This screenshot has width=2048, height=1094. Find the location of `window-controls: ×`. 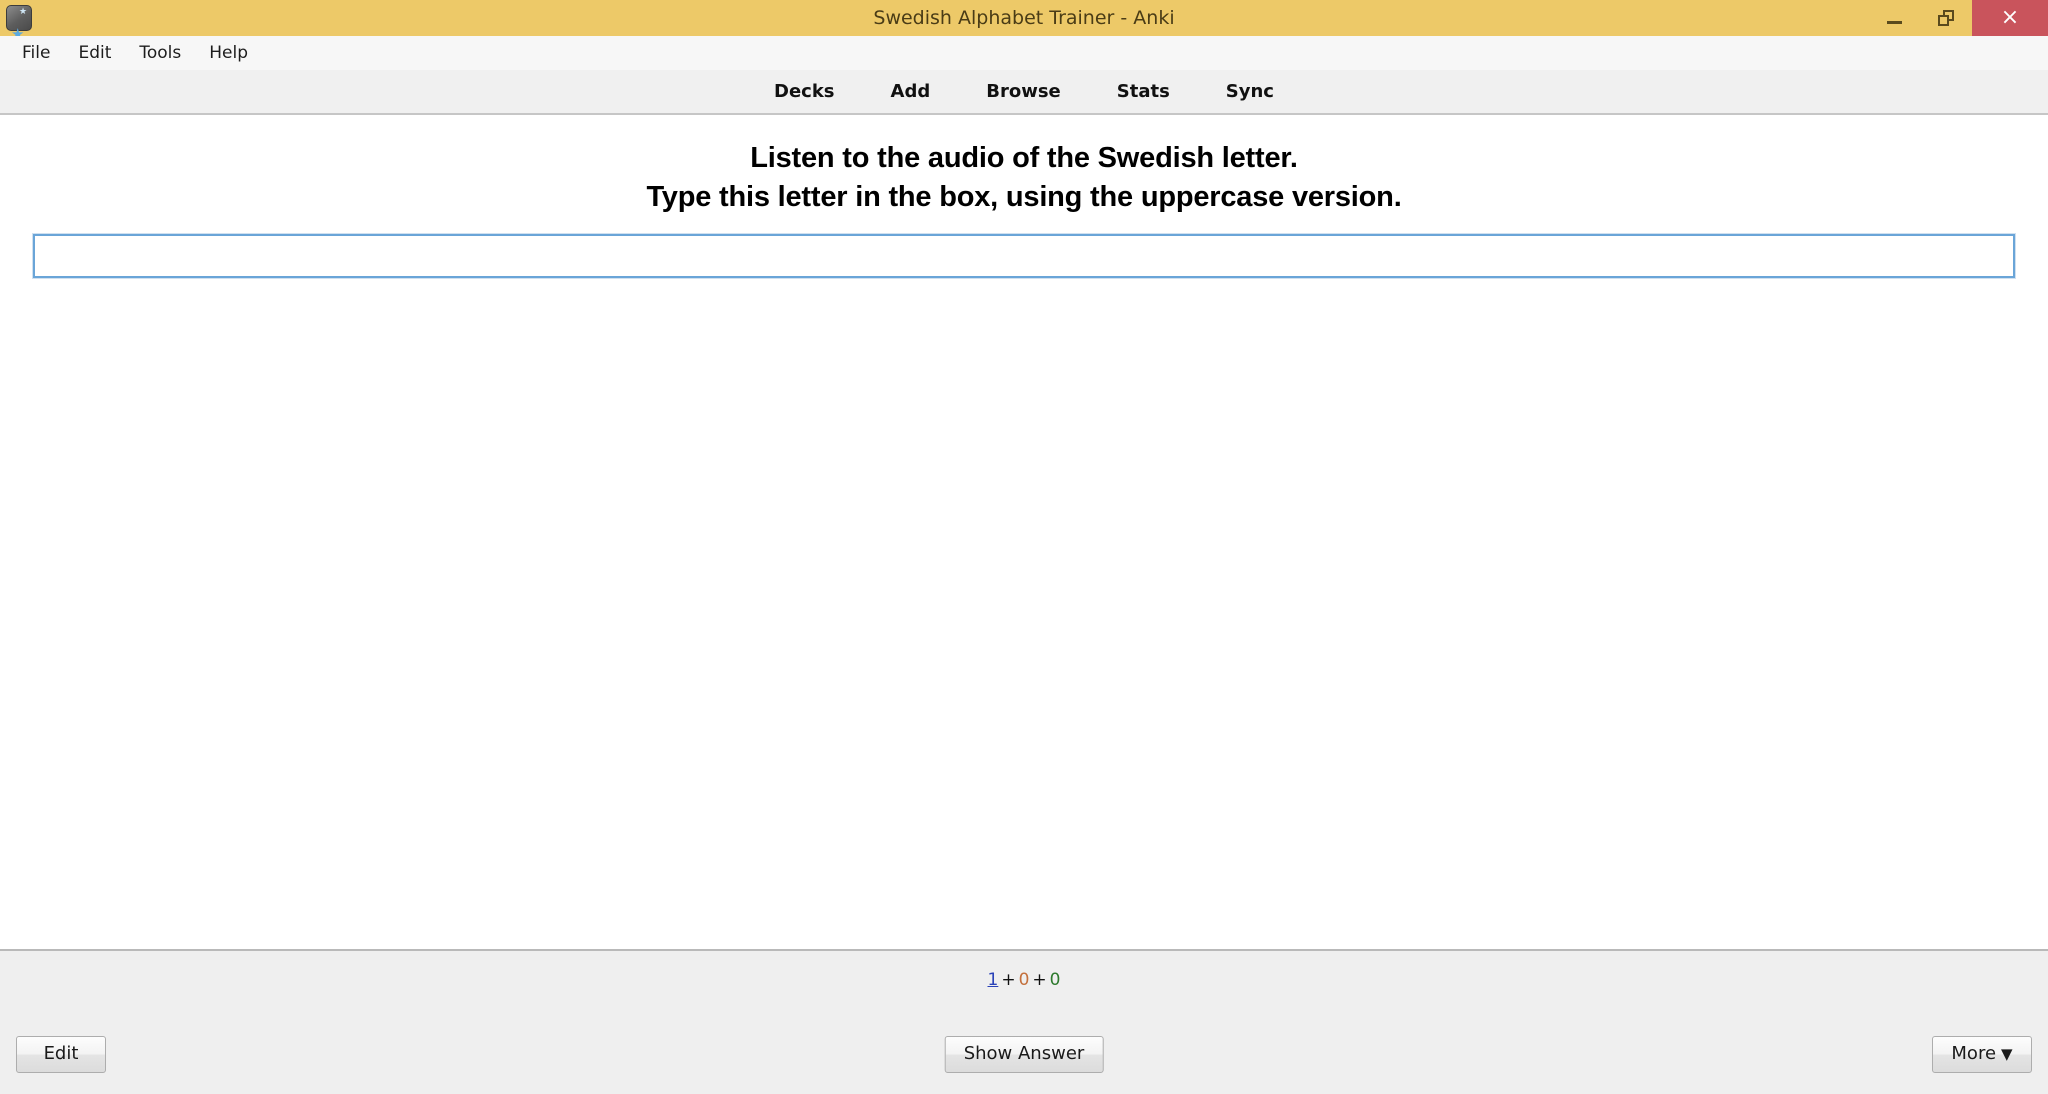

window-controls: × is located at coordinates (1958, 18).